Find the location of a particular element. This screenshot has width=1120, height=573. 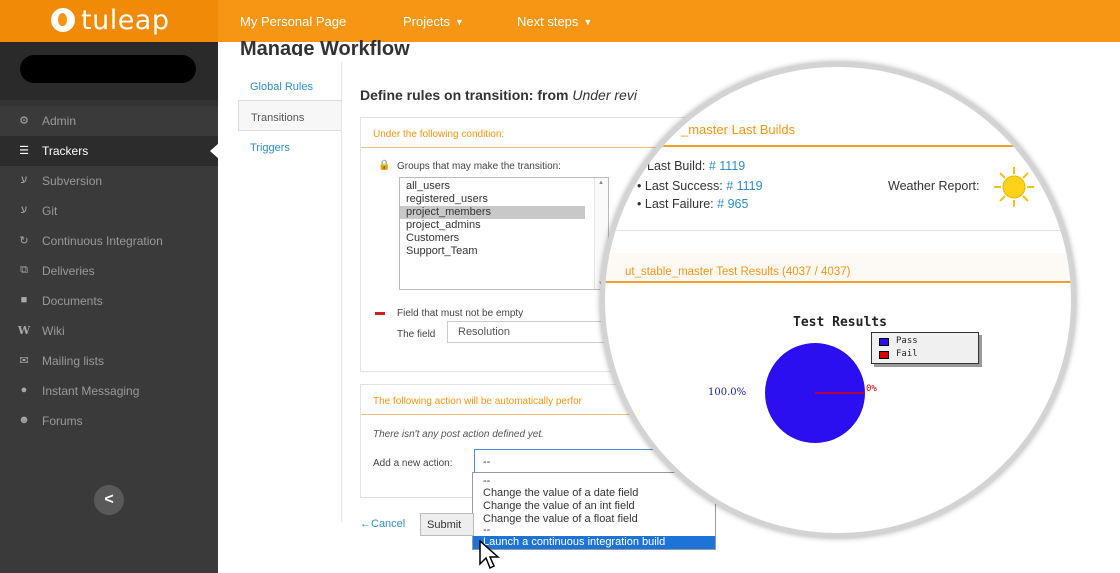

users-icon: ☻ is located at coordinates (24, 420).